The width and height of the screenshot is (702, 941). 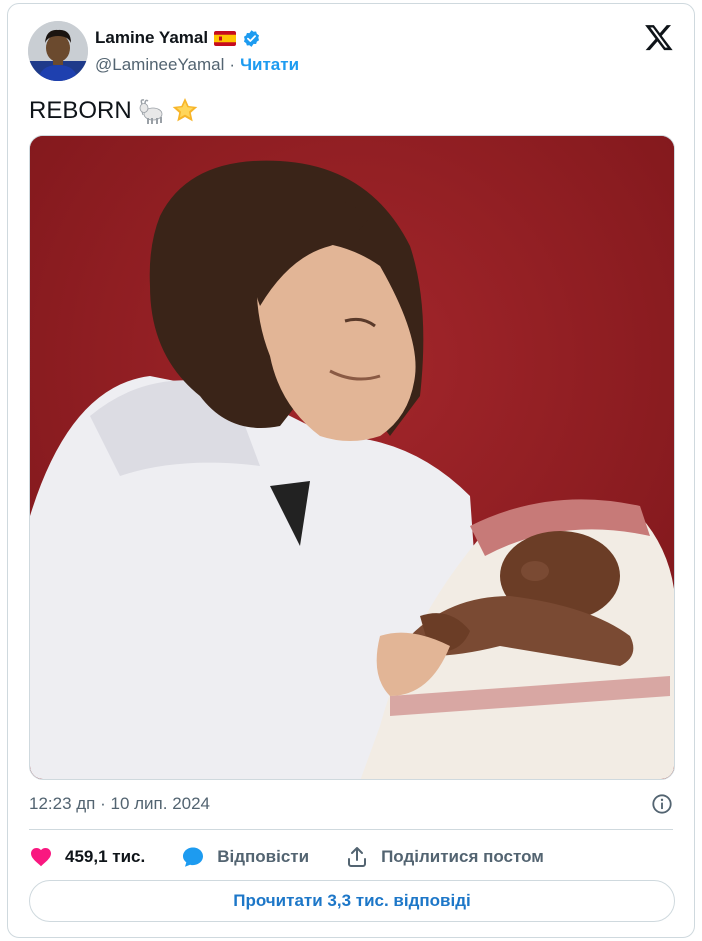 I want to click on reply-button: Відповісти, so click(x=245, y=857).